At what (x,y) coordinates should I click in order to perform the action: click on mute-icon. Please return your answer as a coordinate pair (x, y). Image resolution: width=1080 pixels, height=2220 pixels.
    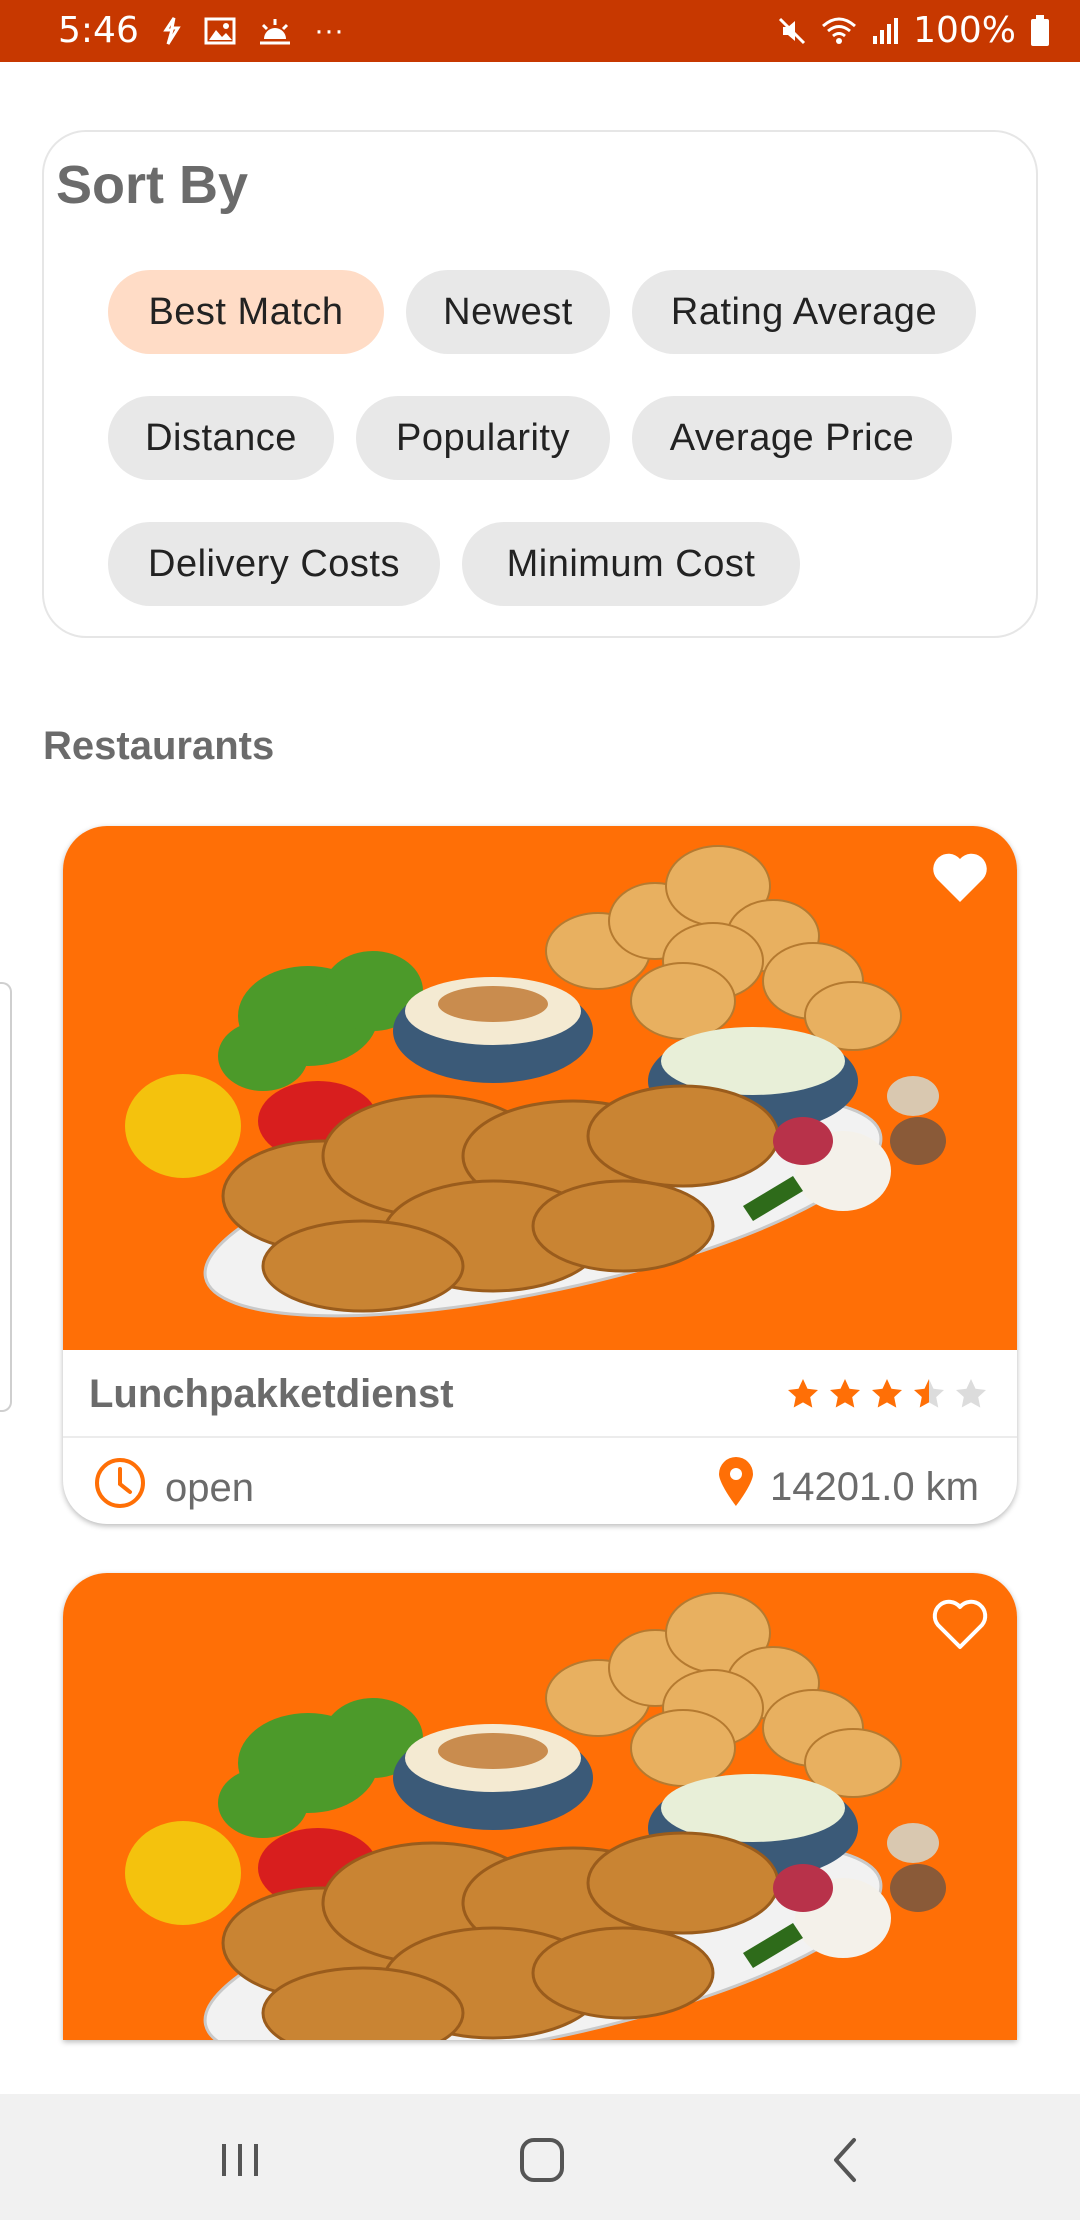
    Looking at the image, I should click on (792, 31).